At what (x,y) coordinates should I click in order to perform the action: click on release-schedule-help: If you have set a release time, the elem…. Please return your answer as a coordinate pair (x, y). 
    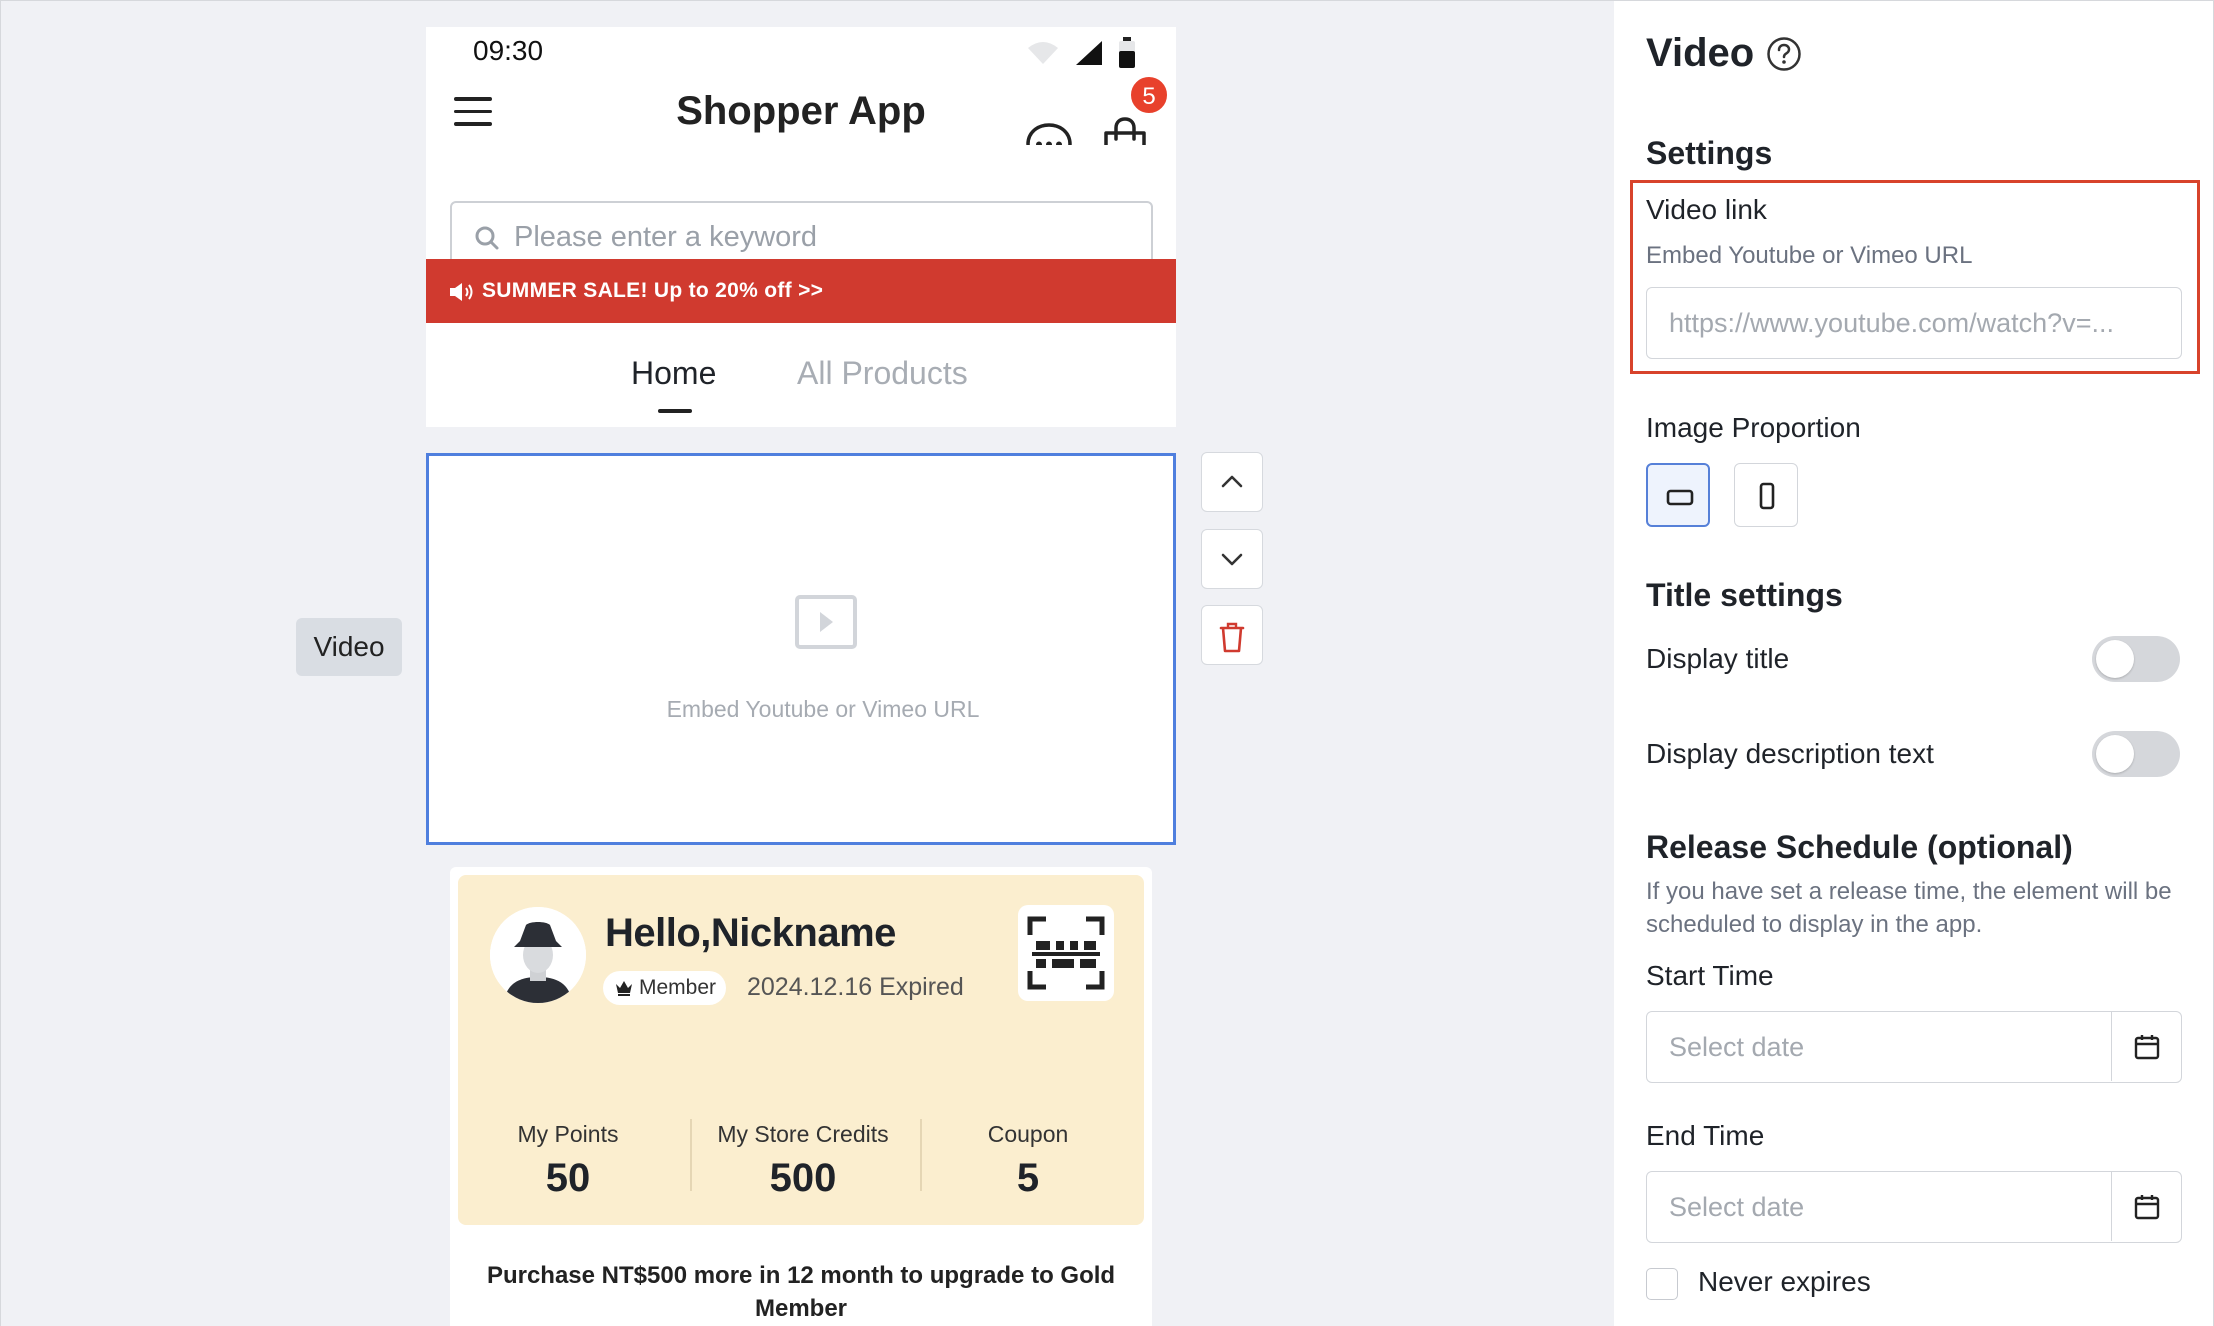
    Looking at the image, I should click on (1909, 908).